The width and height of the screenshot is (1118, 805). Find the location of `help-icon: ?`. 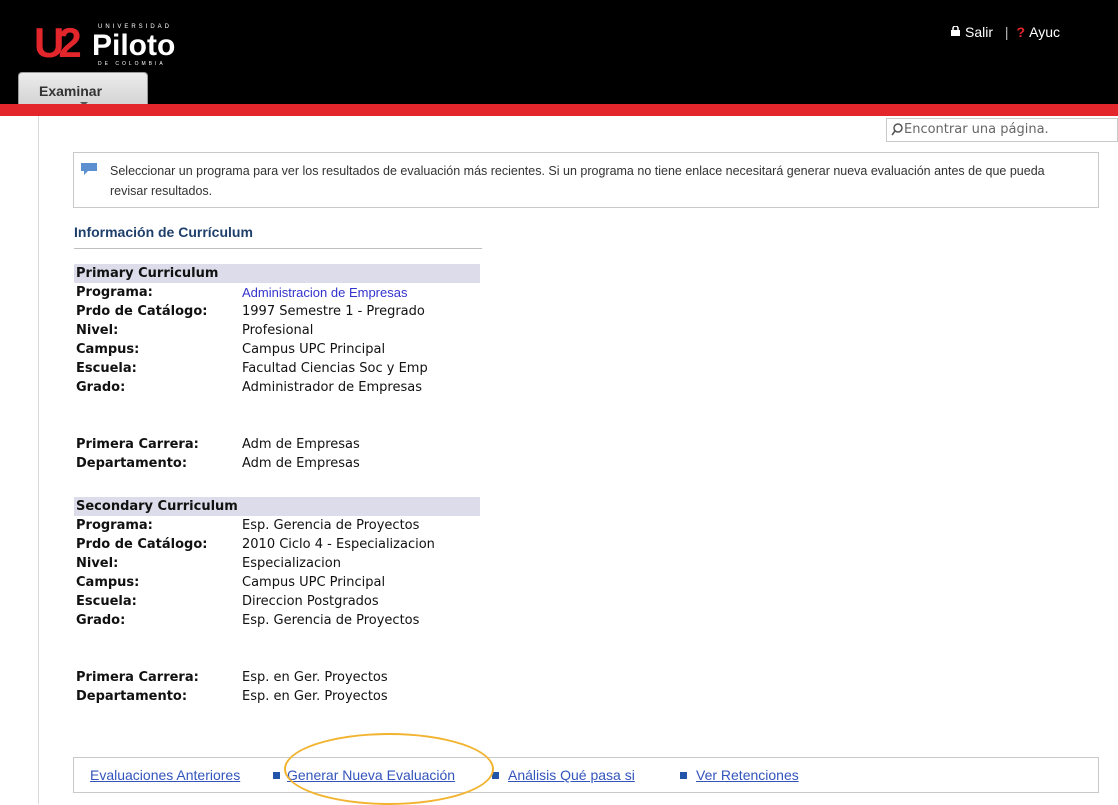

help-icon: ? is located at coordinates (1021, 32).